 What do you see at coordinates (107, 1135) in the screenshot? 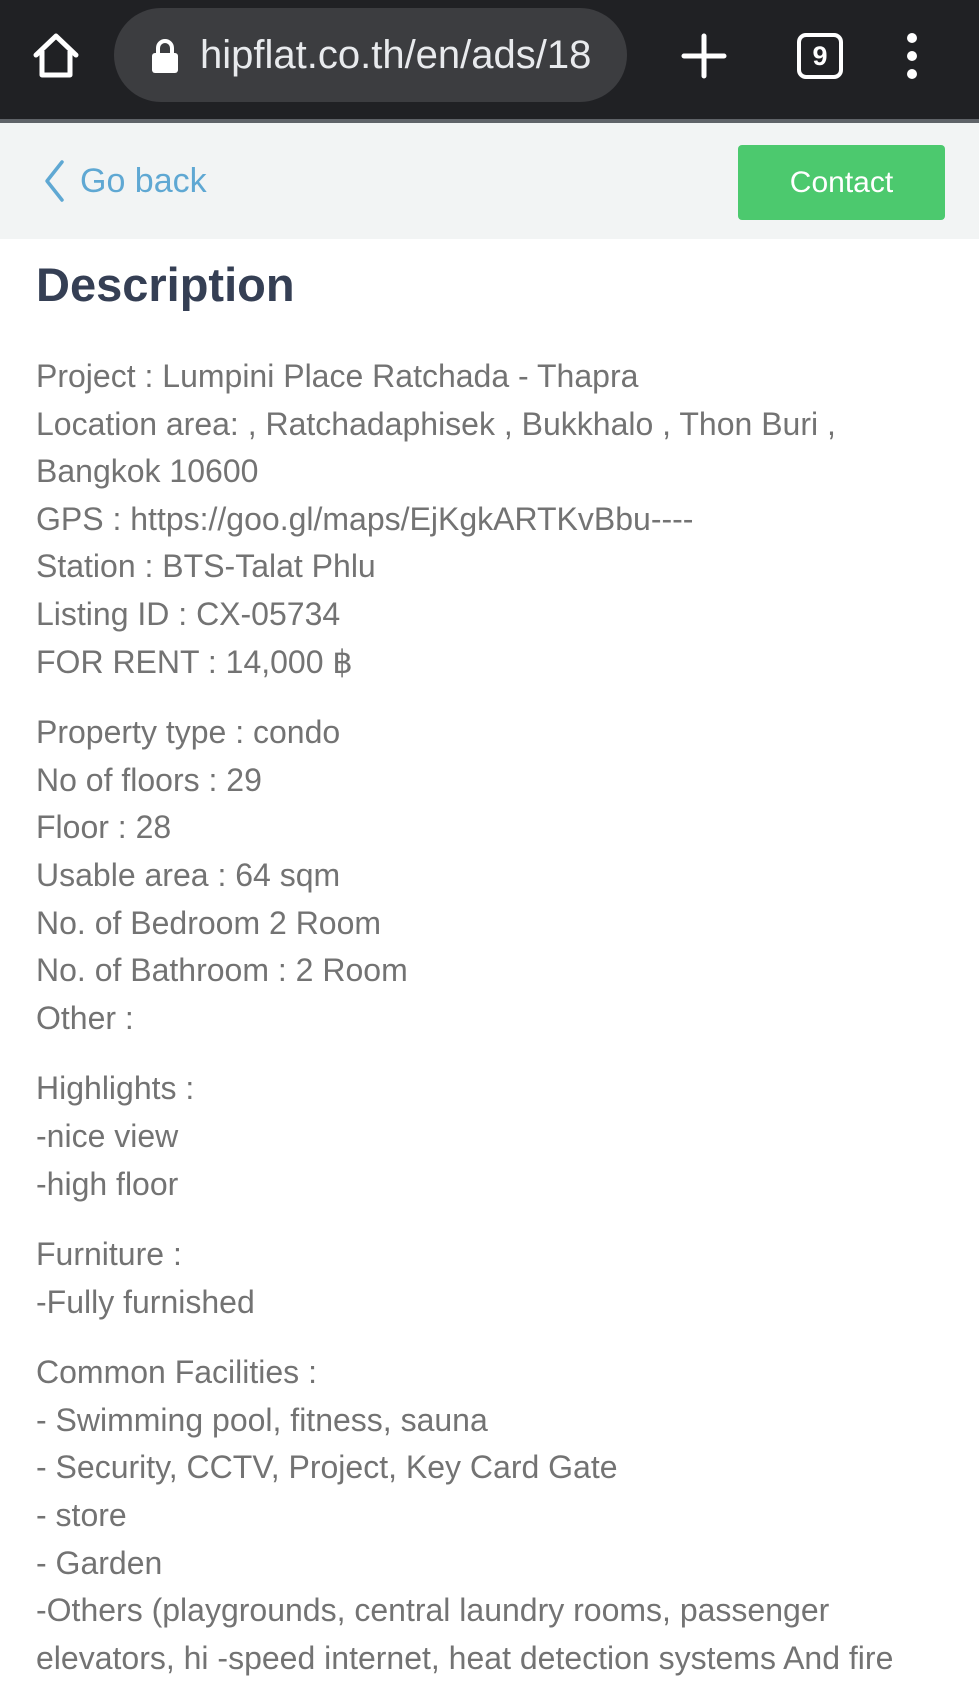
I see `description-line: -nice view` at bounding box center [107, 1135].